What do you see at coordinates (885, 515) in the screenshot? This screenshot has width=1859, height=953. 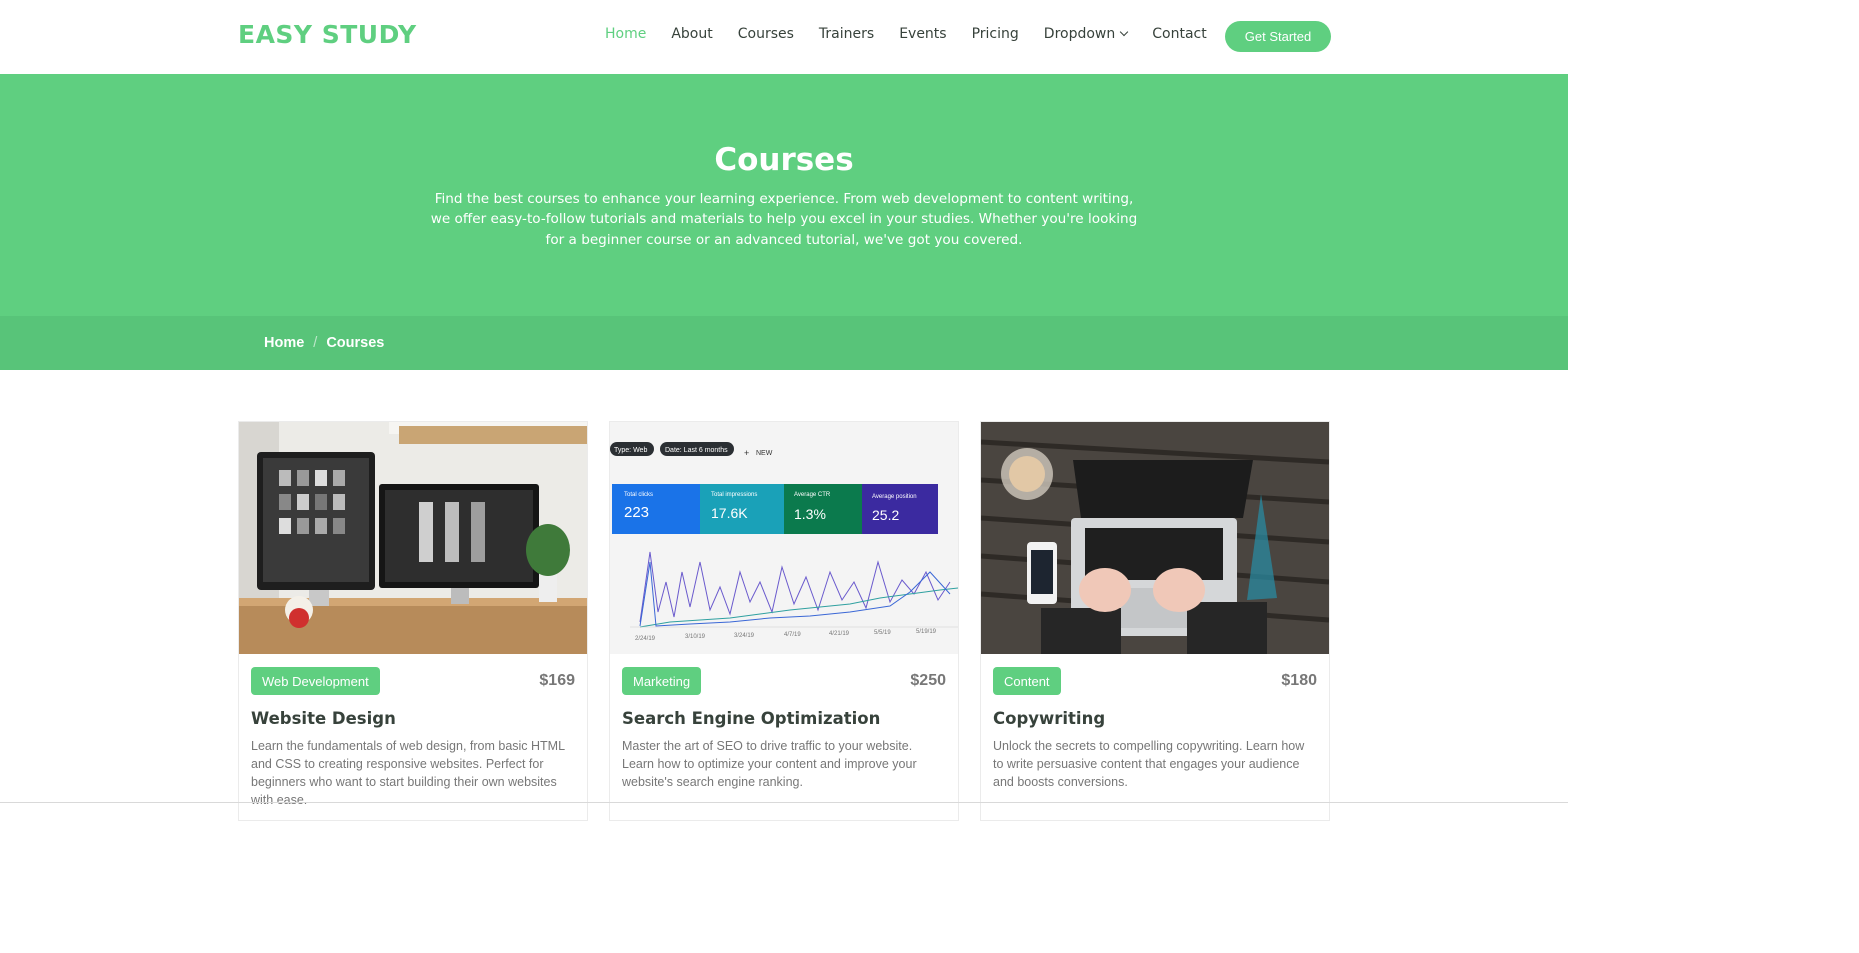 I see `metric-value-position: 25.2` at bounding box center [885, 515].